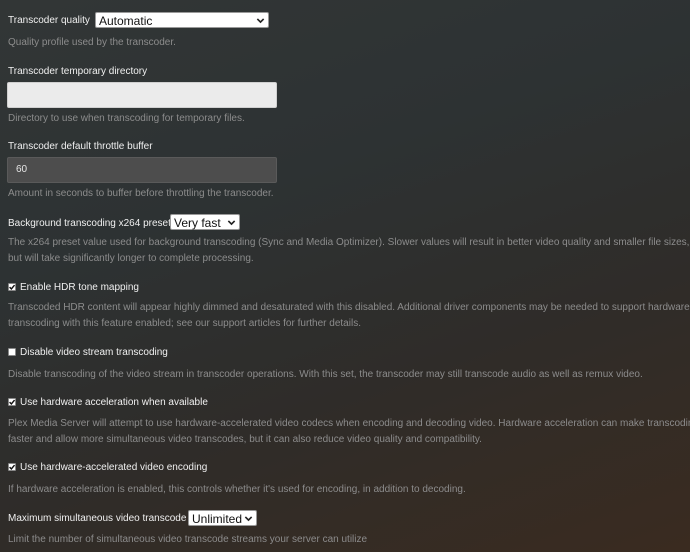  What do you see at coordinates (12, 352) in the screenshot?
I see `disable-video-transcoding-checkbox` at bounding box center [12, 352].